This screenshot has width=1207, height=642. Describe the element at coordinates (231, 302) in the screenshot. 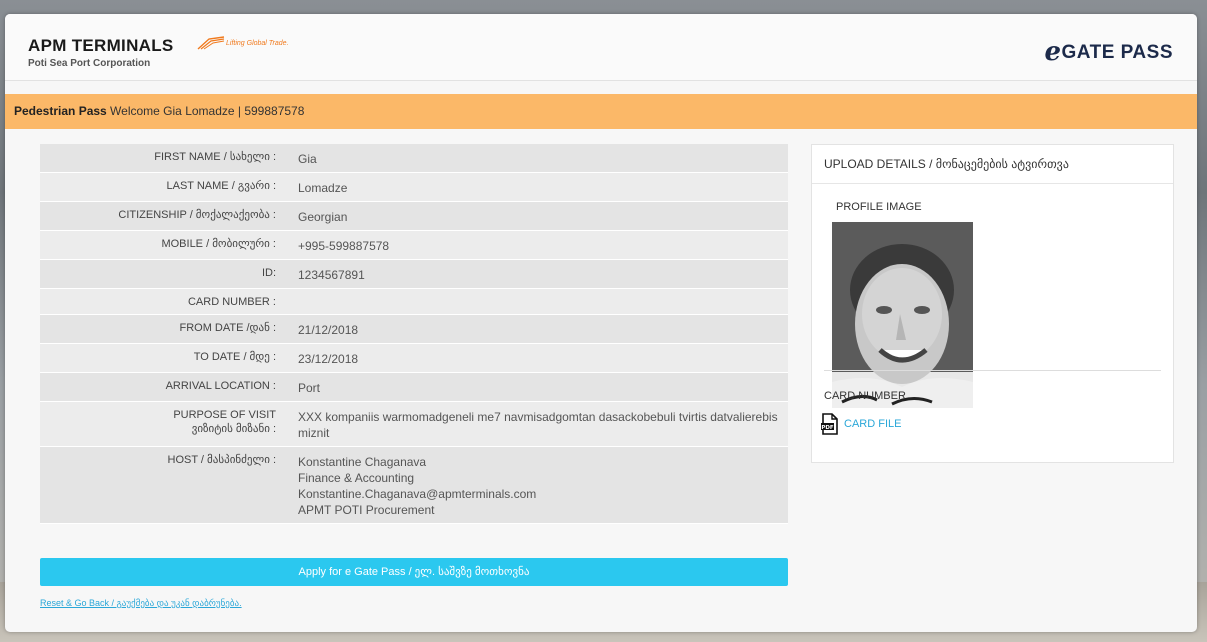

I see `detail-label: CARD NUMBER :` at that location.